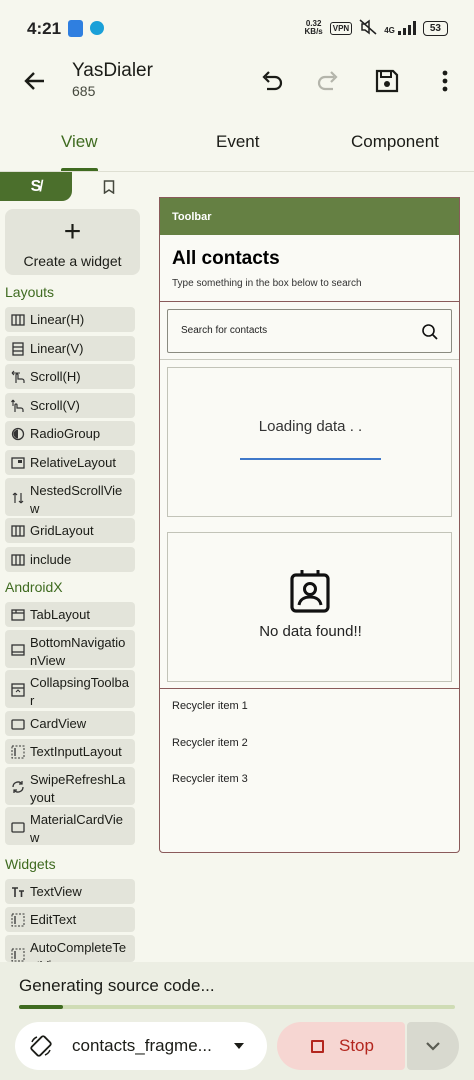  I want to click on search-icon, so click(430, 332).